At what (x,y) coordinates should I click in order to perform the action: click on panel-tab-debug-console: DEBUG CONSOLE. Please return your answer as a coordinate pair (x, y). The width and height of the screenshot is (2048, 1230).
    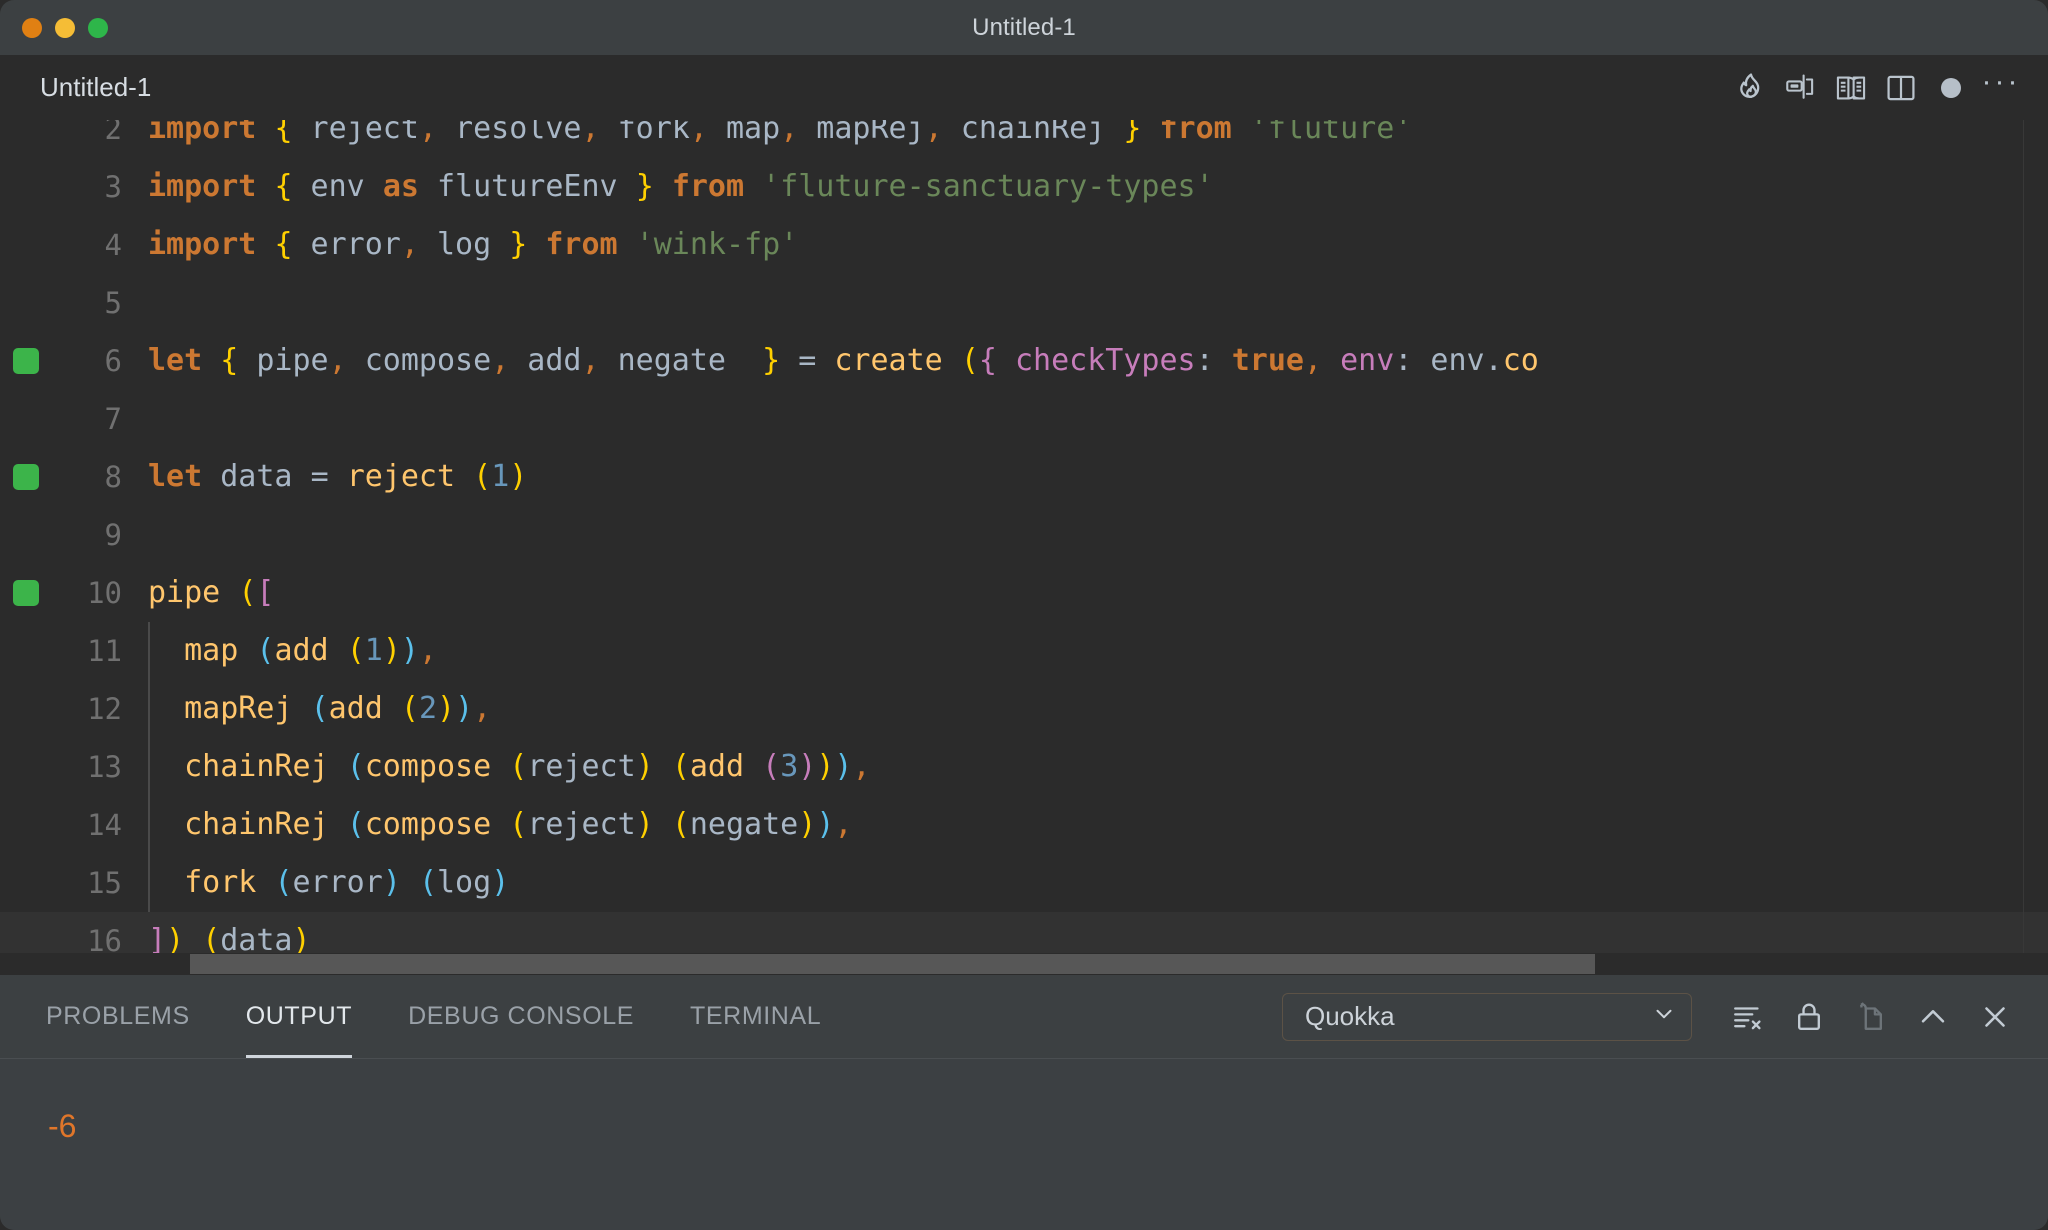
    Looking at the image, I should click on (521, 1016).